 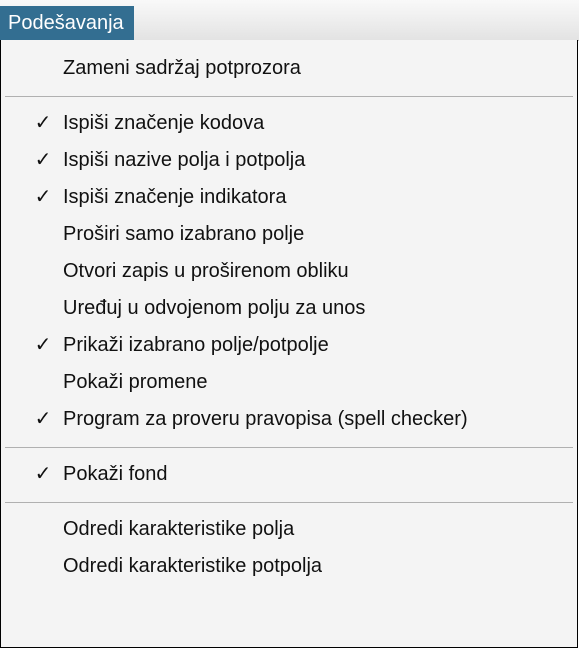 What do you see at coordinates (179, 529) in the screenshot?
I see `menu-item-label: Odredi karakteristike polja` at bounding box center [179, 529].